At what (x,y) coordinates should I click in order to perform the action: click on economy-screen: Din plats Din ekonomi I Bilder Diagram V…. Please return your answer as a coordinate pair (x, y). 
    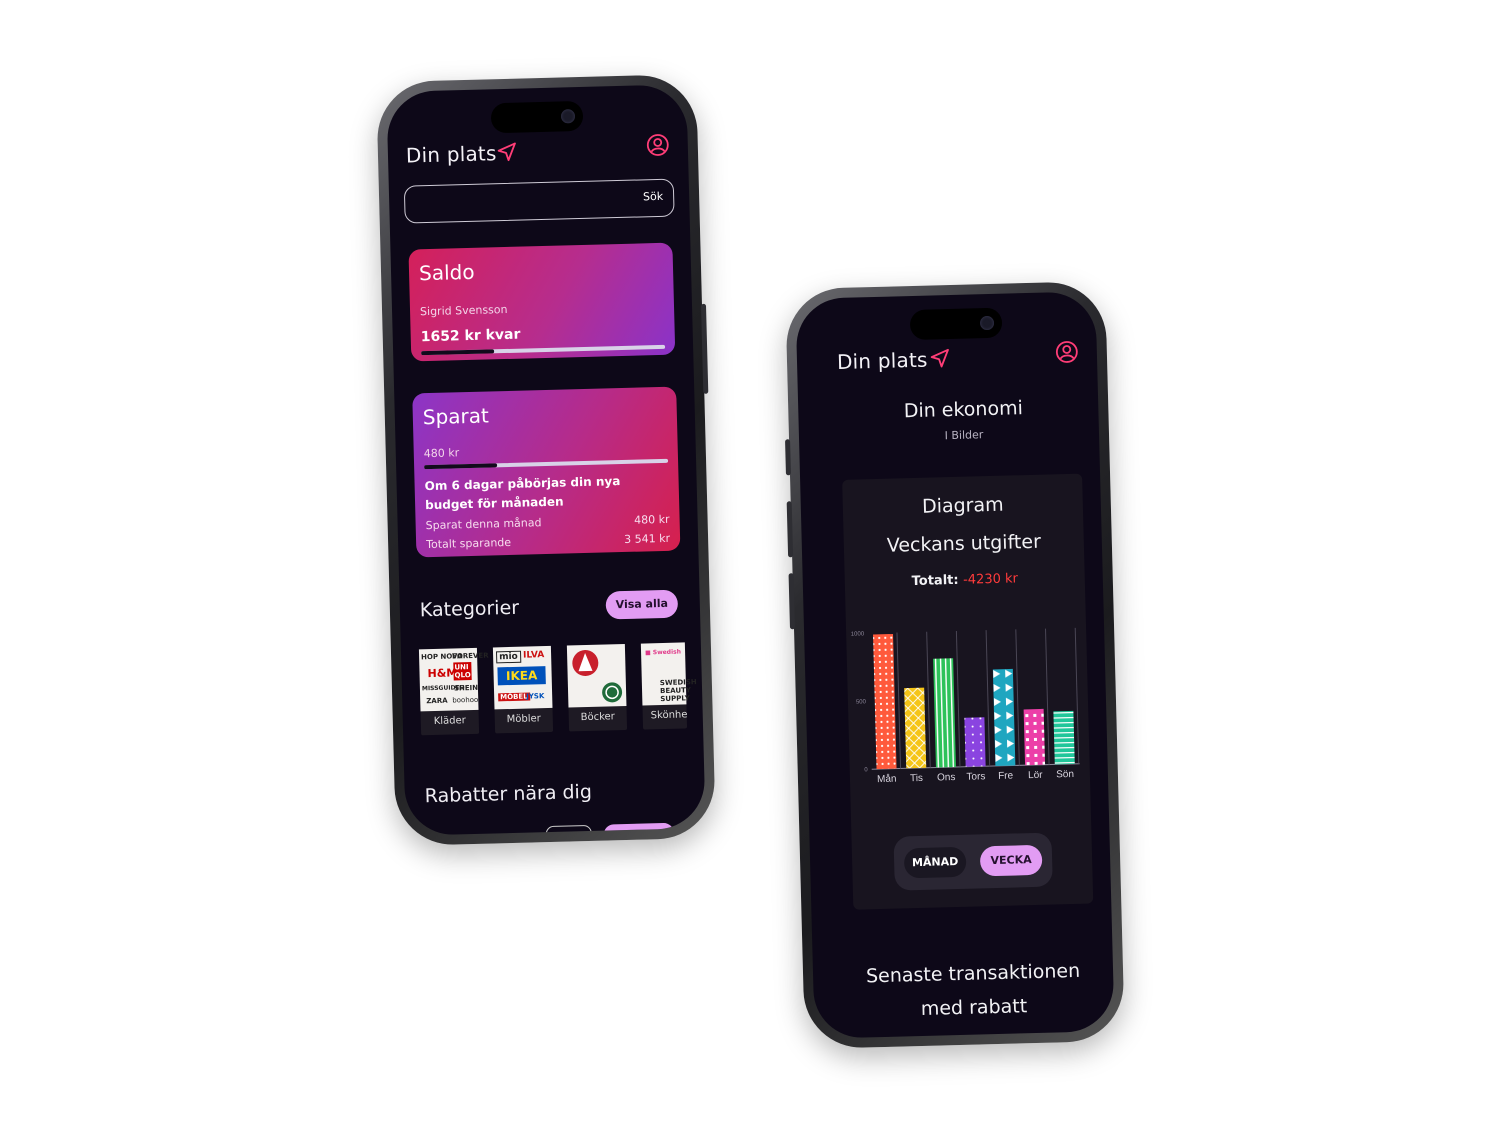
    Looking at the image, I should click on (955, 665).